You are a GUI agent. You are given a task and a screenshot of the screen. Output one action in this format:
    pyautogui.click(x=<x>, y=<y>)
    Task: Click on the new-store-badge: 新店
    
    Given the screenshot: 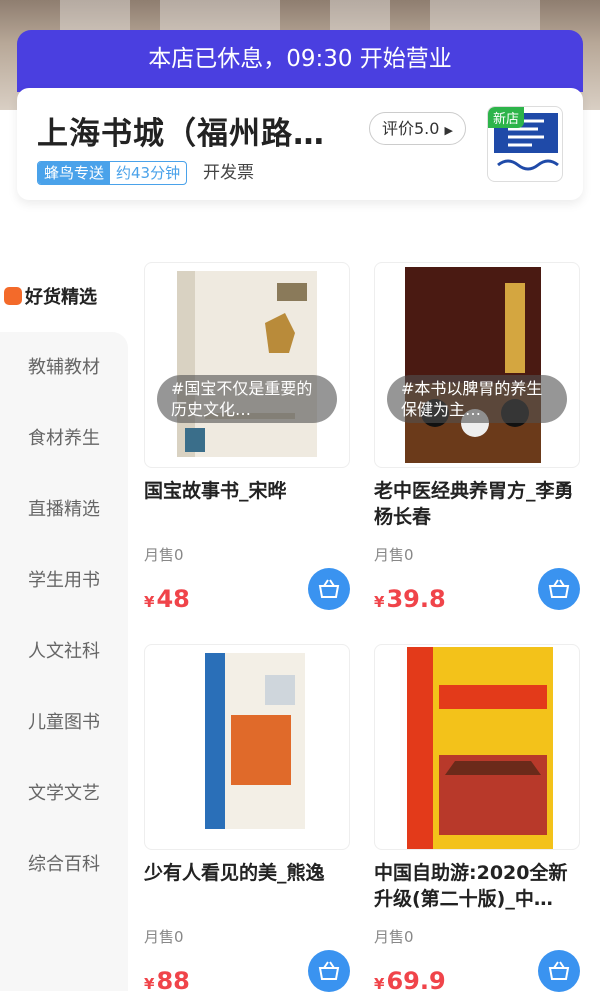 What is the action you would take?
    pyautogui.click(x=506, y=117)
    